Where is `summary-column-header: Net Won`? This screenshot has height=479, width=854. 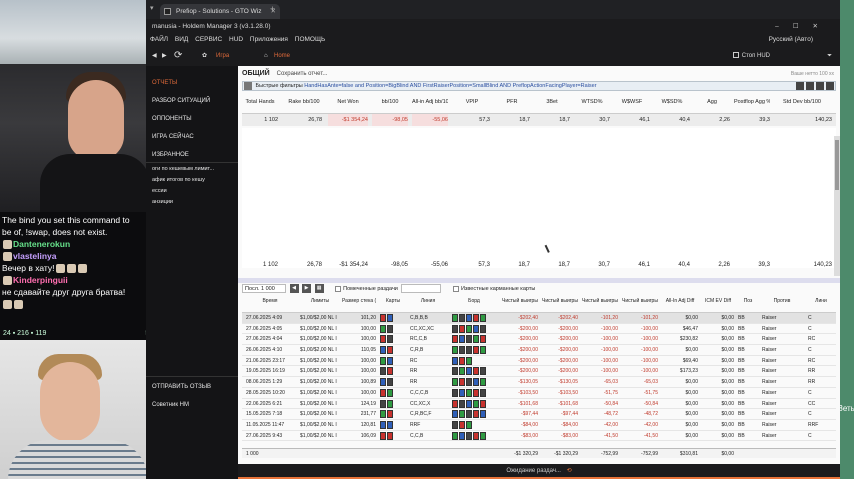 summary-column-header: Net Won is located at coordinates (348, 102).